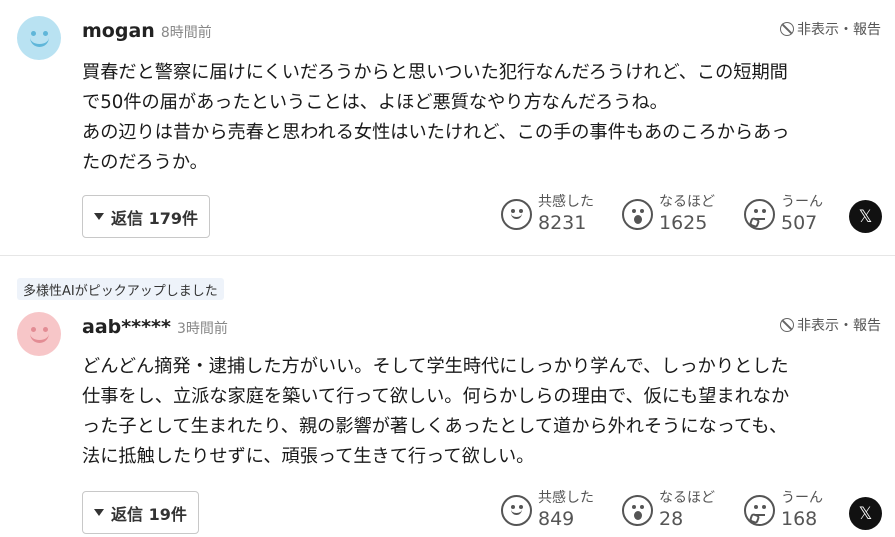 The height and width of the screenshot is (537, 895). What do you see at coordinates (375, 102) in the screenshot?
I see `comment-line: で50件の届があったということは、よほど悪質なやり方なんだろうね。` at bounding box center [375, 102].